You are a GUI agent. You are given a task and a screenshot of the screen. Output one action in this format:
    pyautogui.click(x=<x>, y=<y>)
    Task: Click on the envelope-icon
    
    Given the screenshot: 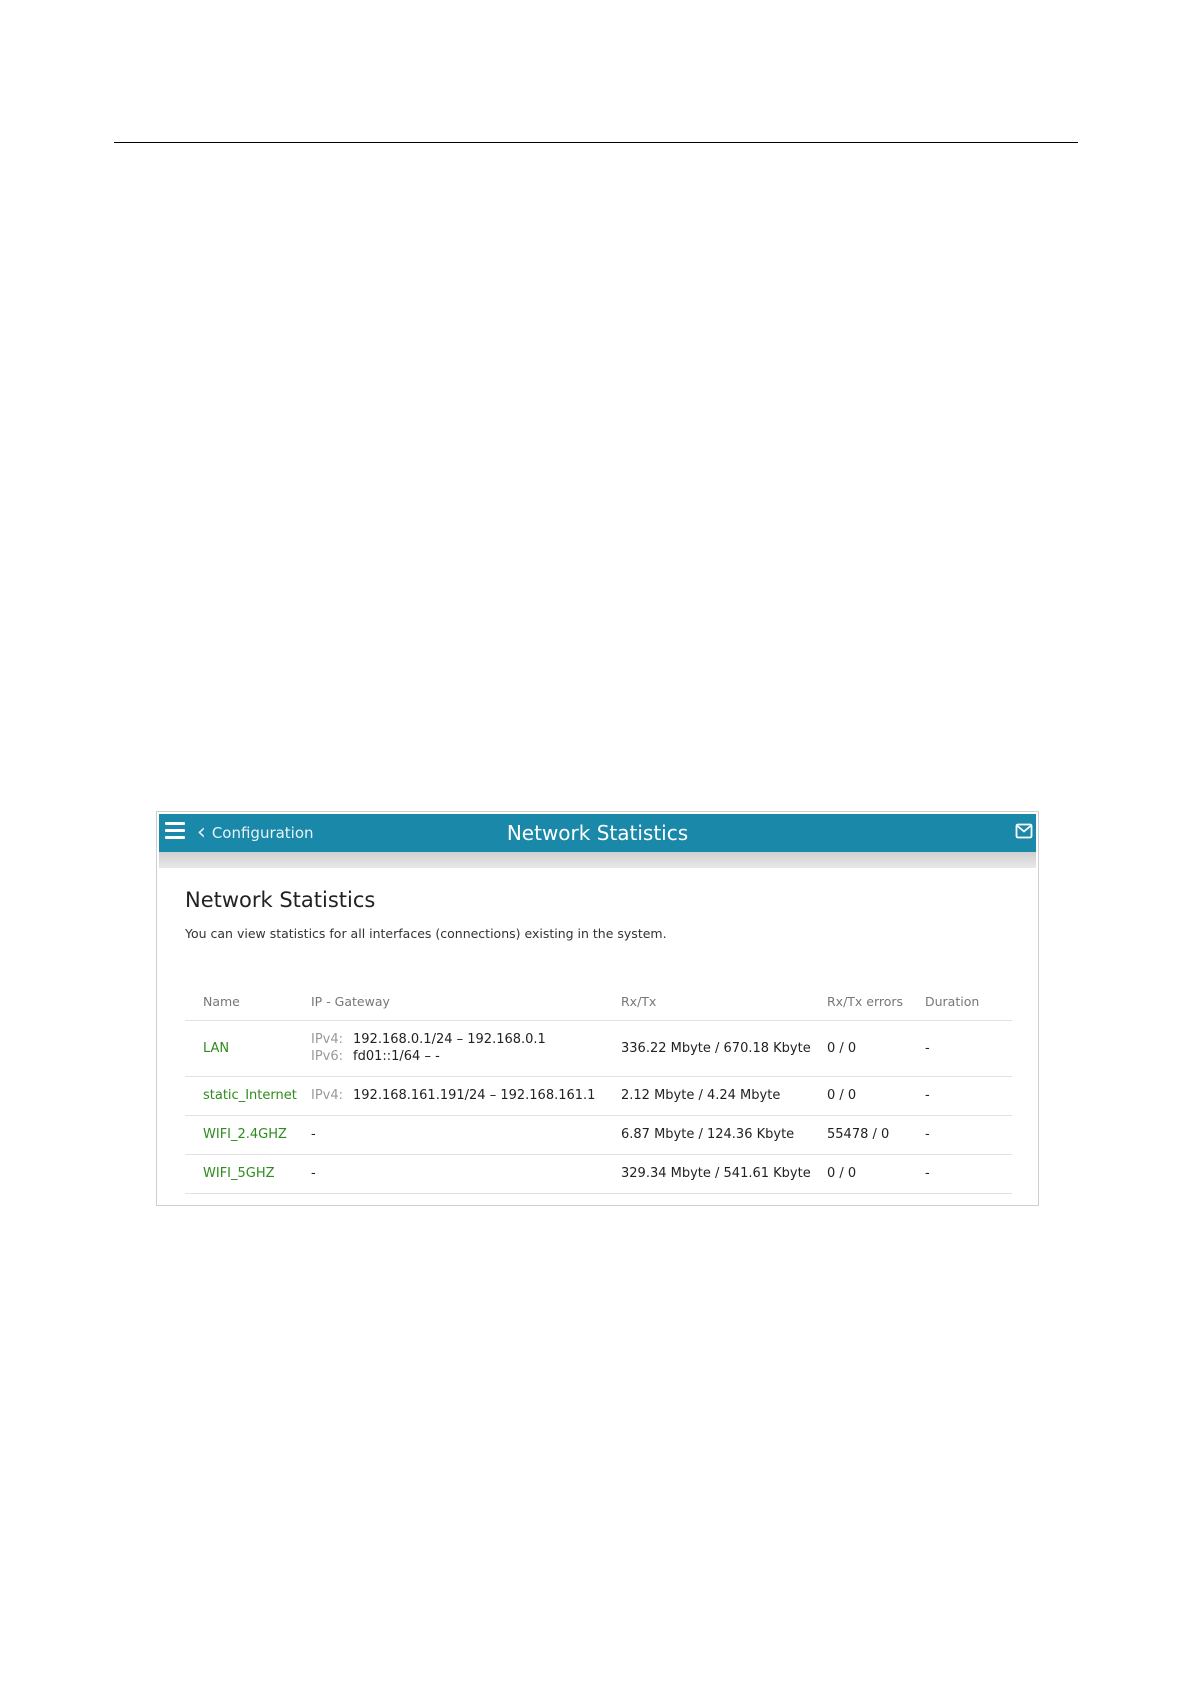 What is the action you would take?
    pyautogui.click(x=1024, y=831)
    